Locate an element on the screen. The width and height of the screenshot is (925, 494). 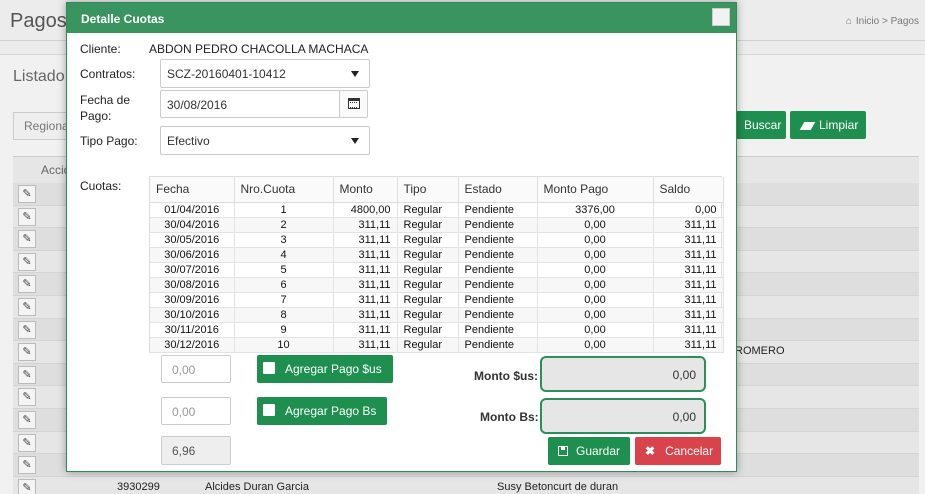
row-agent: Susy Betoncurt de duran is located at coordinates (558, 486).